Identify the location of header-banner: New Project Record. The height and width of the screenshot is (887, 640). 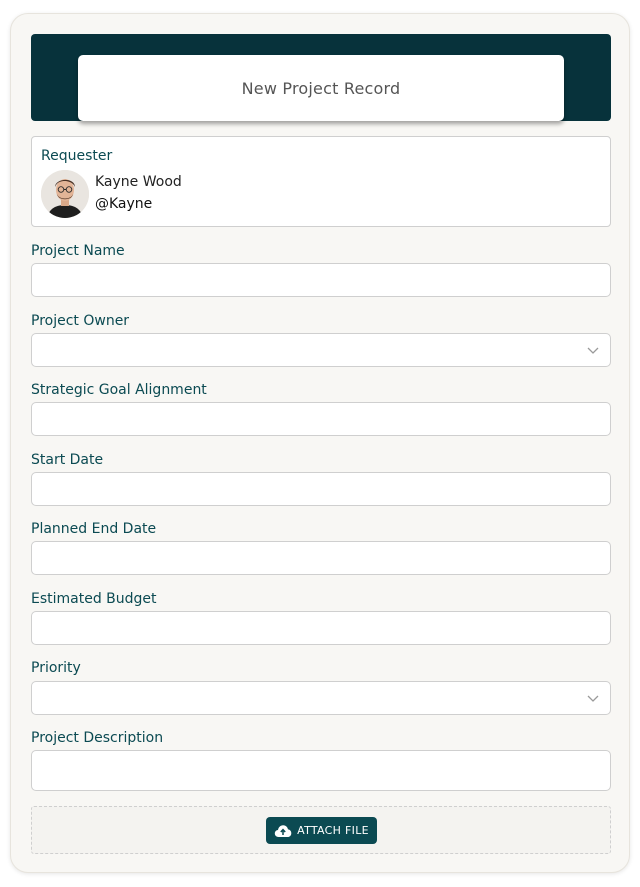
(321, 77).